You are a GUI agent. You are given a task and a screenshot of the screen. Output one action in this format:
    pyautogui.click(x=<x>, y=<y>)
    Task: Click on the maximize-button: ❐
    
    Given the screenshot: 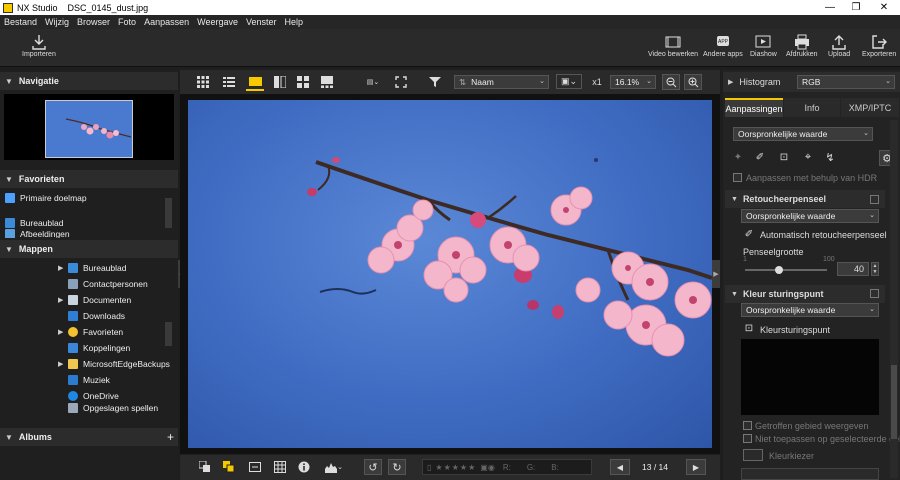 What is the action you would take?
    pyautogui.click(x=856, y=7)
    